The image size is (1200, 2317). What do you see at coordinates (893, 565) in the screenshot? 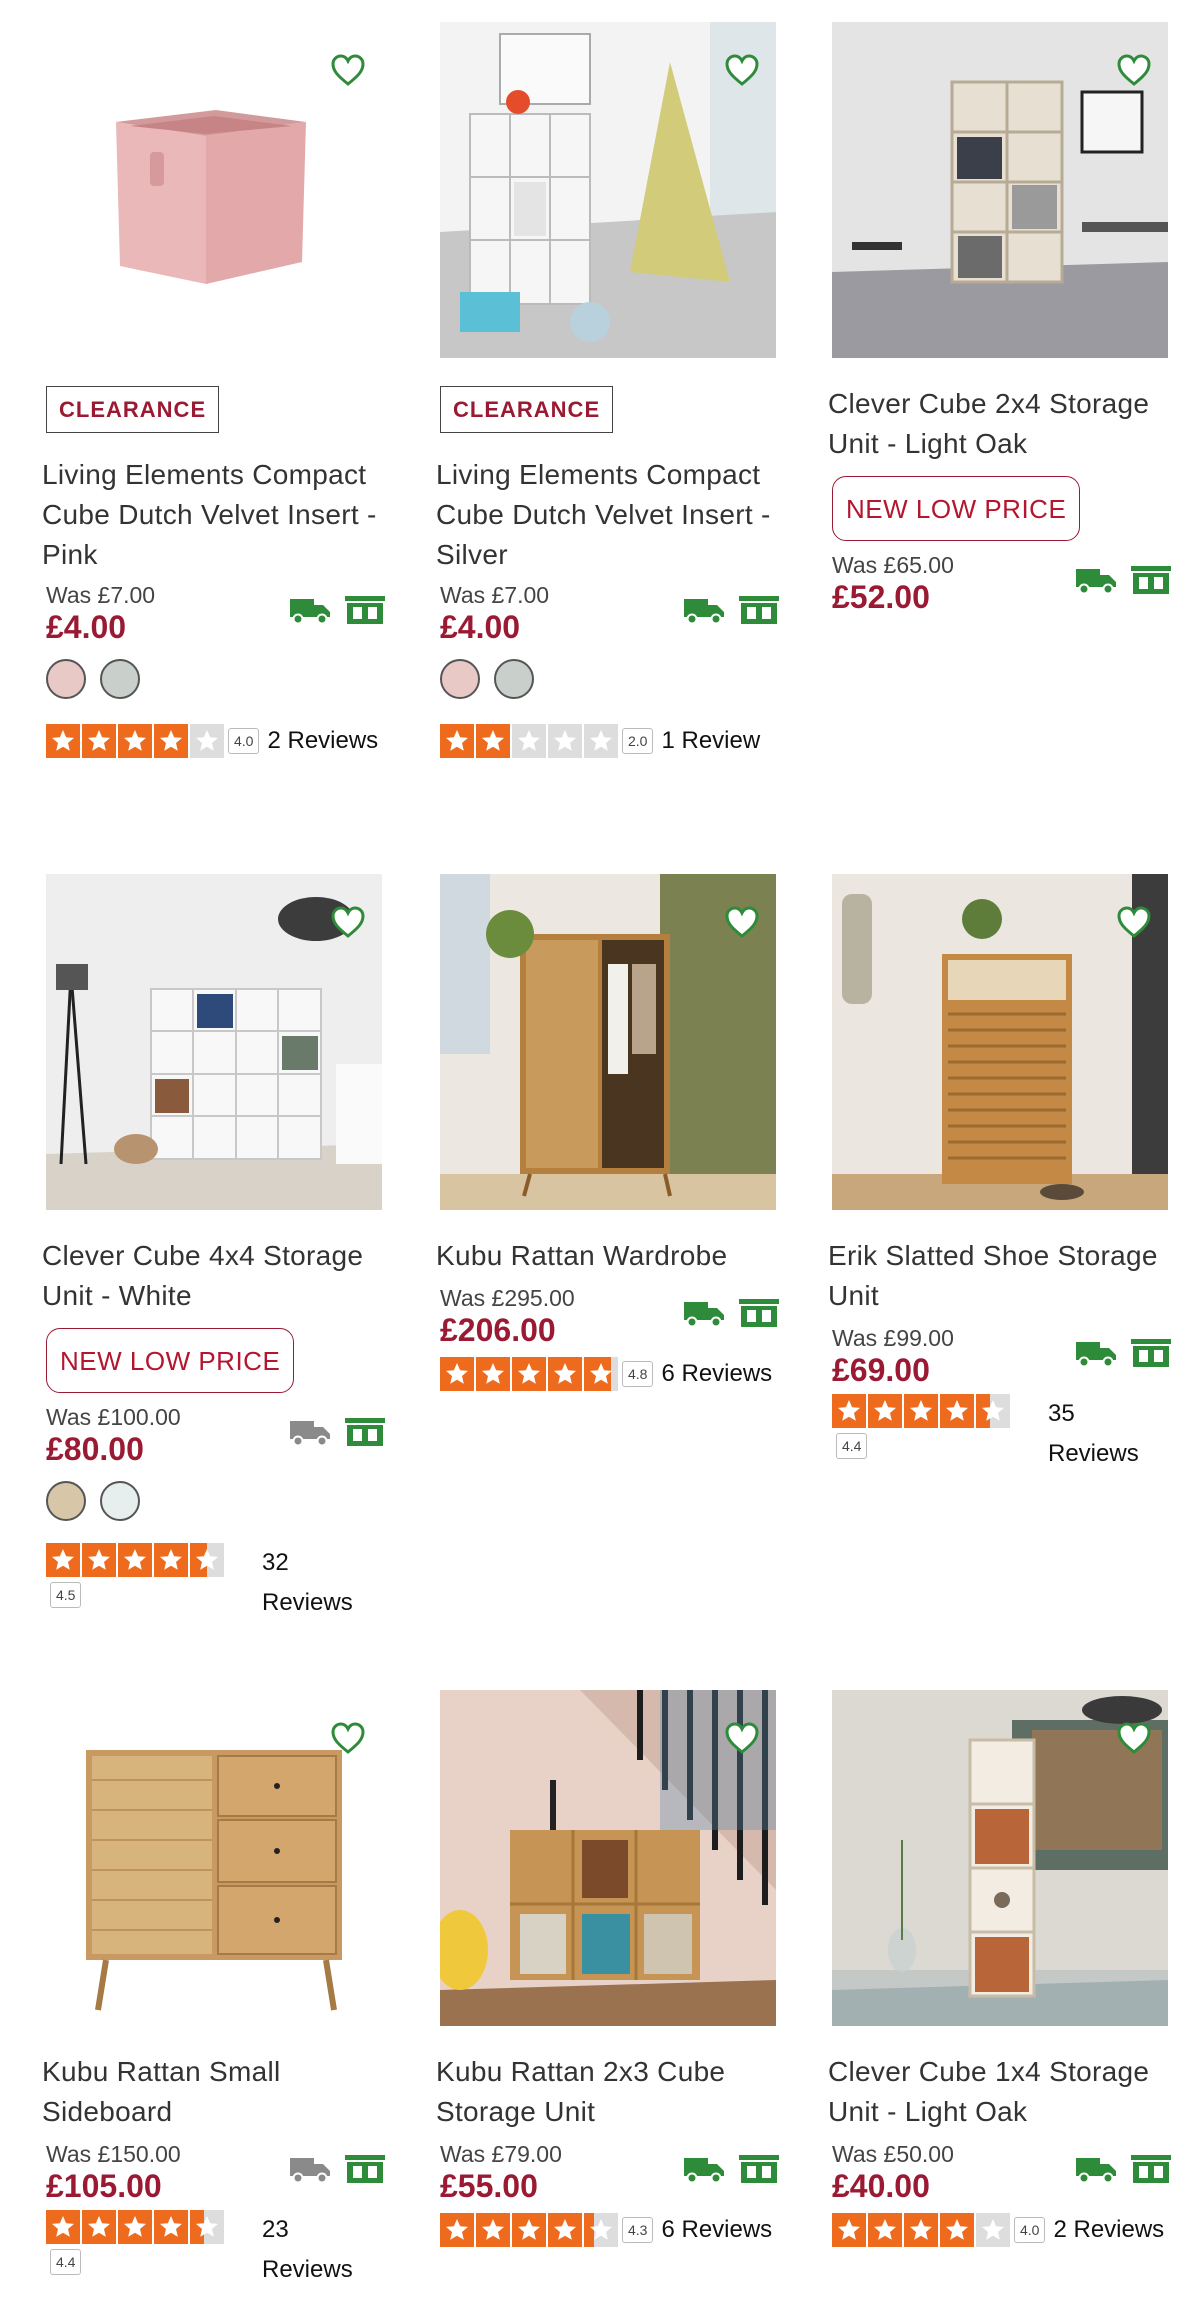
I see `was-price: Was £65.00` at bounding box center [893, 565].